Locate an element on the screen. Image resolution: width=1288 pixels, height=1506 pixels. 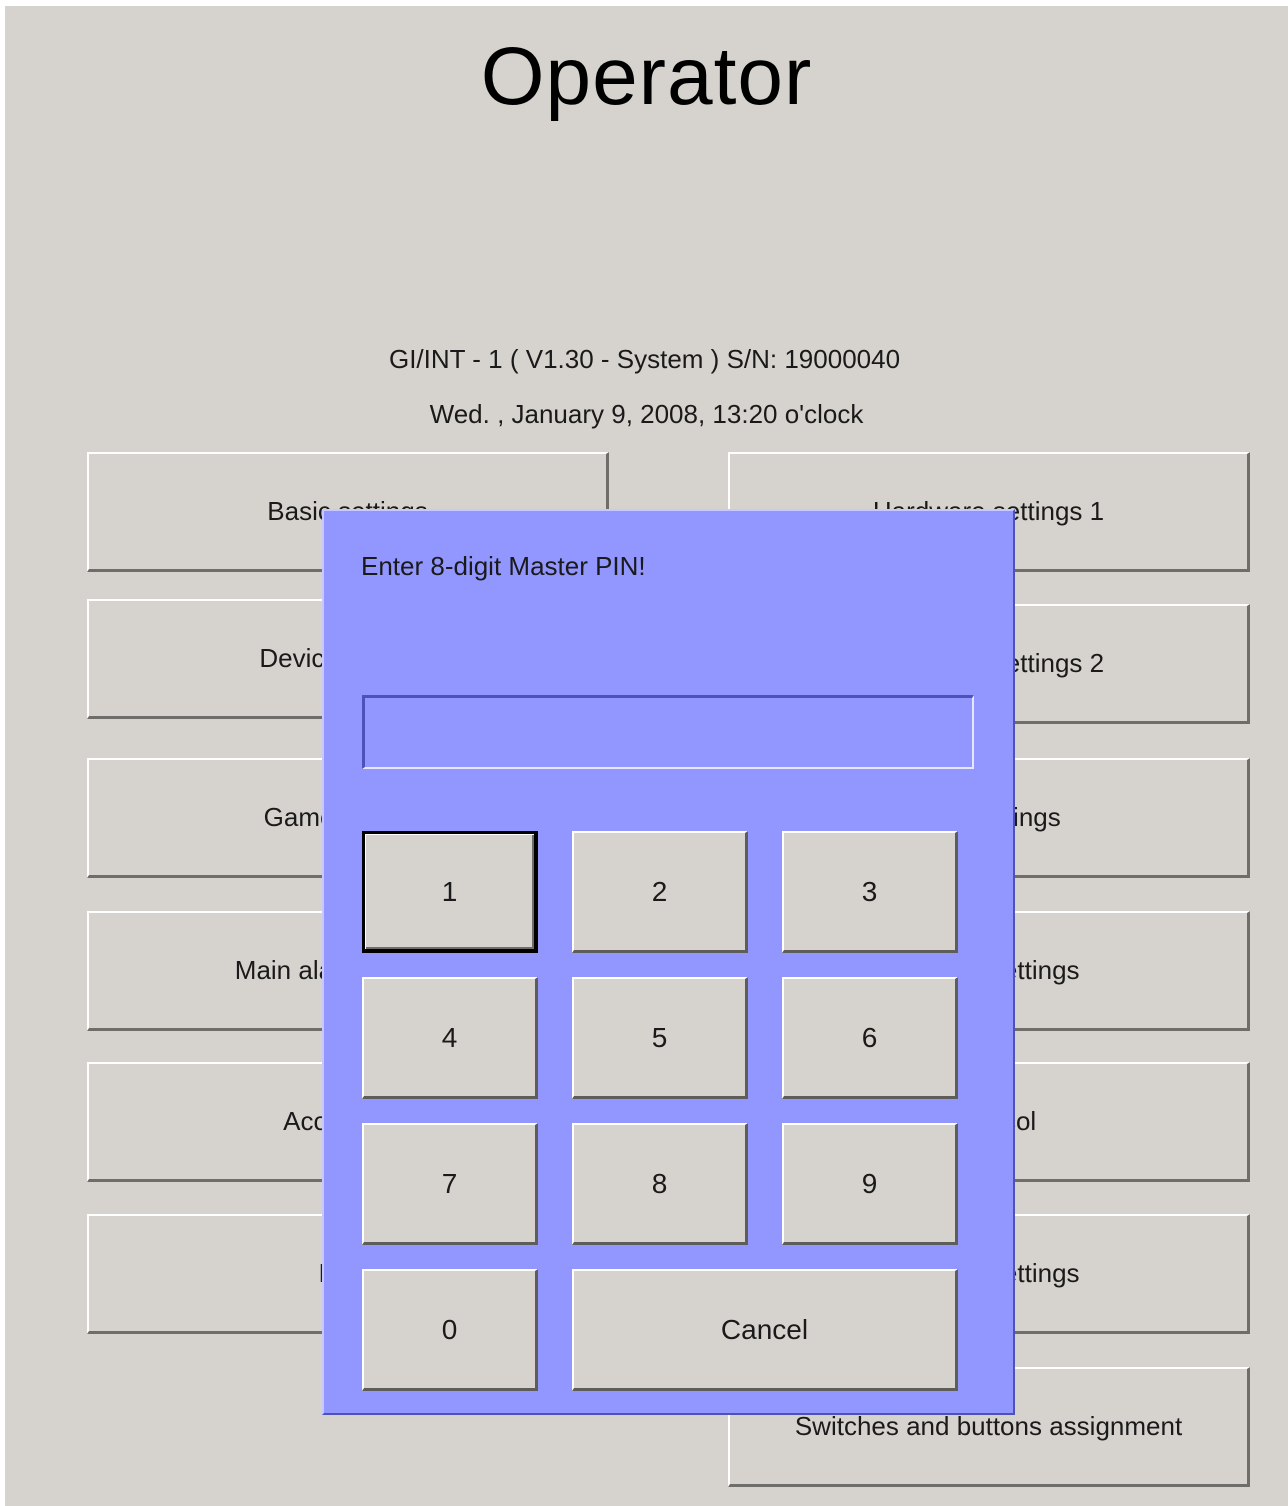
keypad-7-button: 7 is located at coordinates (450, 1184).